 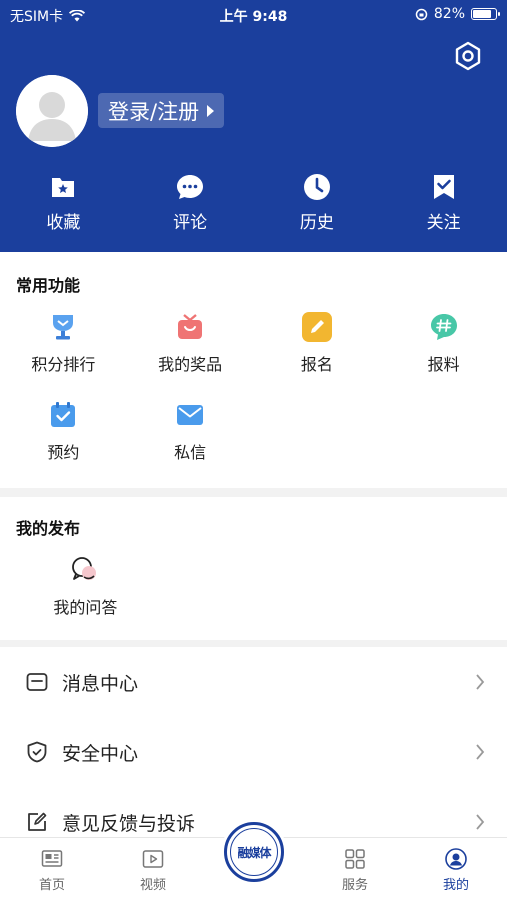 I want to click on follow-icon, so click(x=443, y=187).